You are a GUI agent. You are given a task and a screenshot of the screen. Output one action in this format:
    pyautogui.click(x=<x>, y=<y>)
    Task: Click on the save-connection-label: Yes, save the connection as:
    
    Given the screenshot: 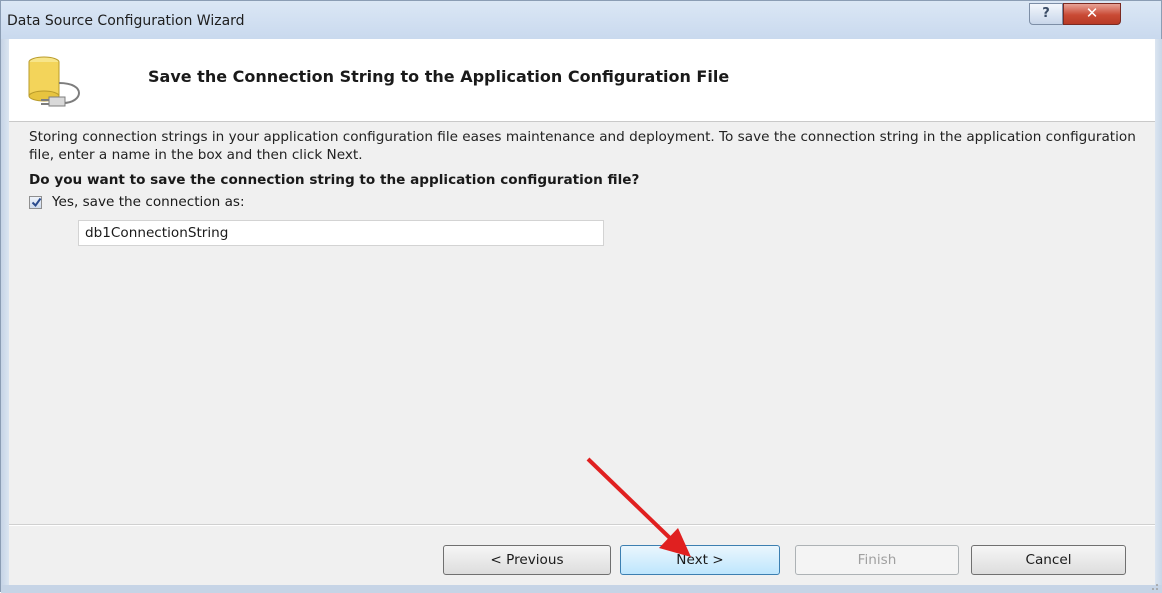 What is the action you would take?
    pyautogui.click(x=148, y=202)
    